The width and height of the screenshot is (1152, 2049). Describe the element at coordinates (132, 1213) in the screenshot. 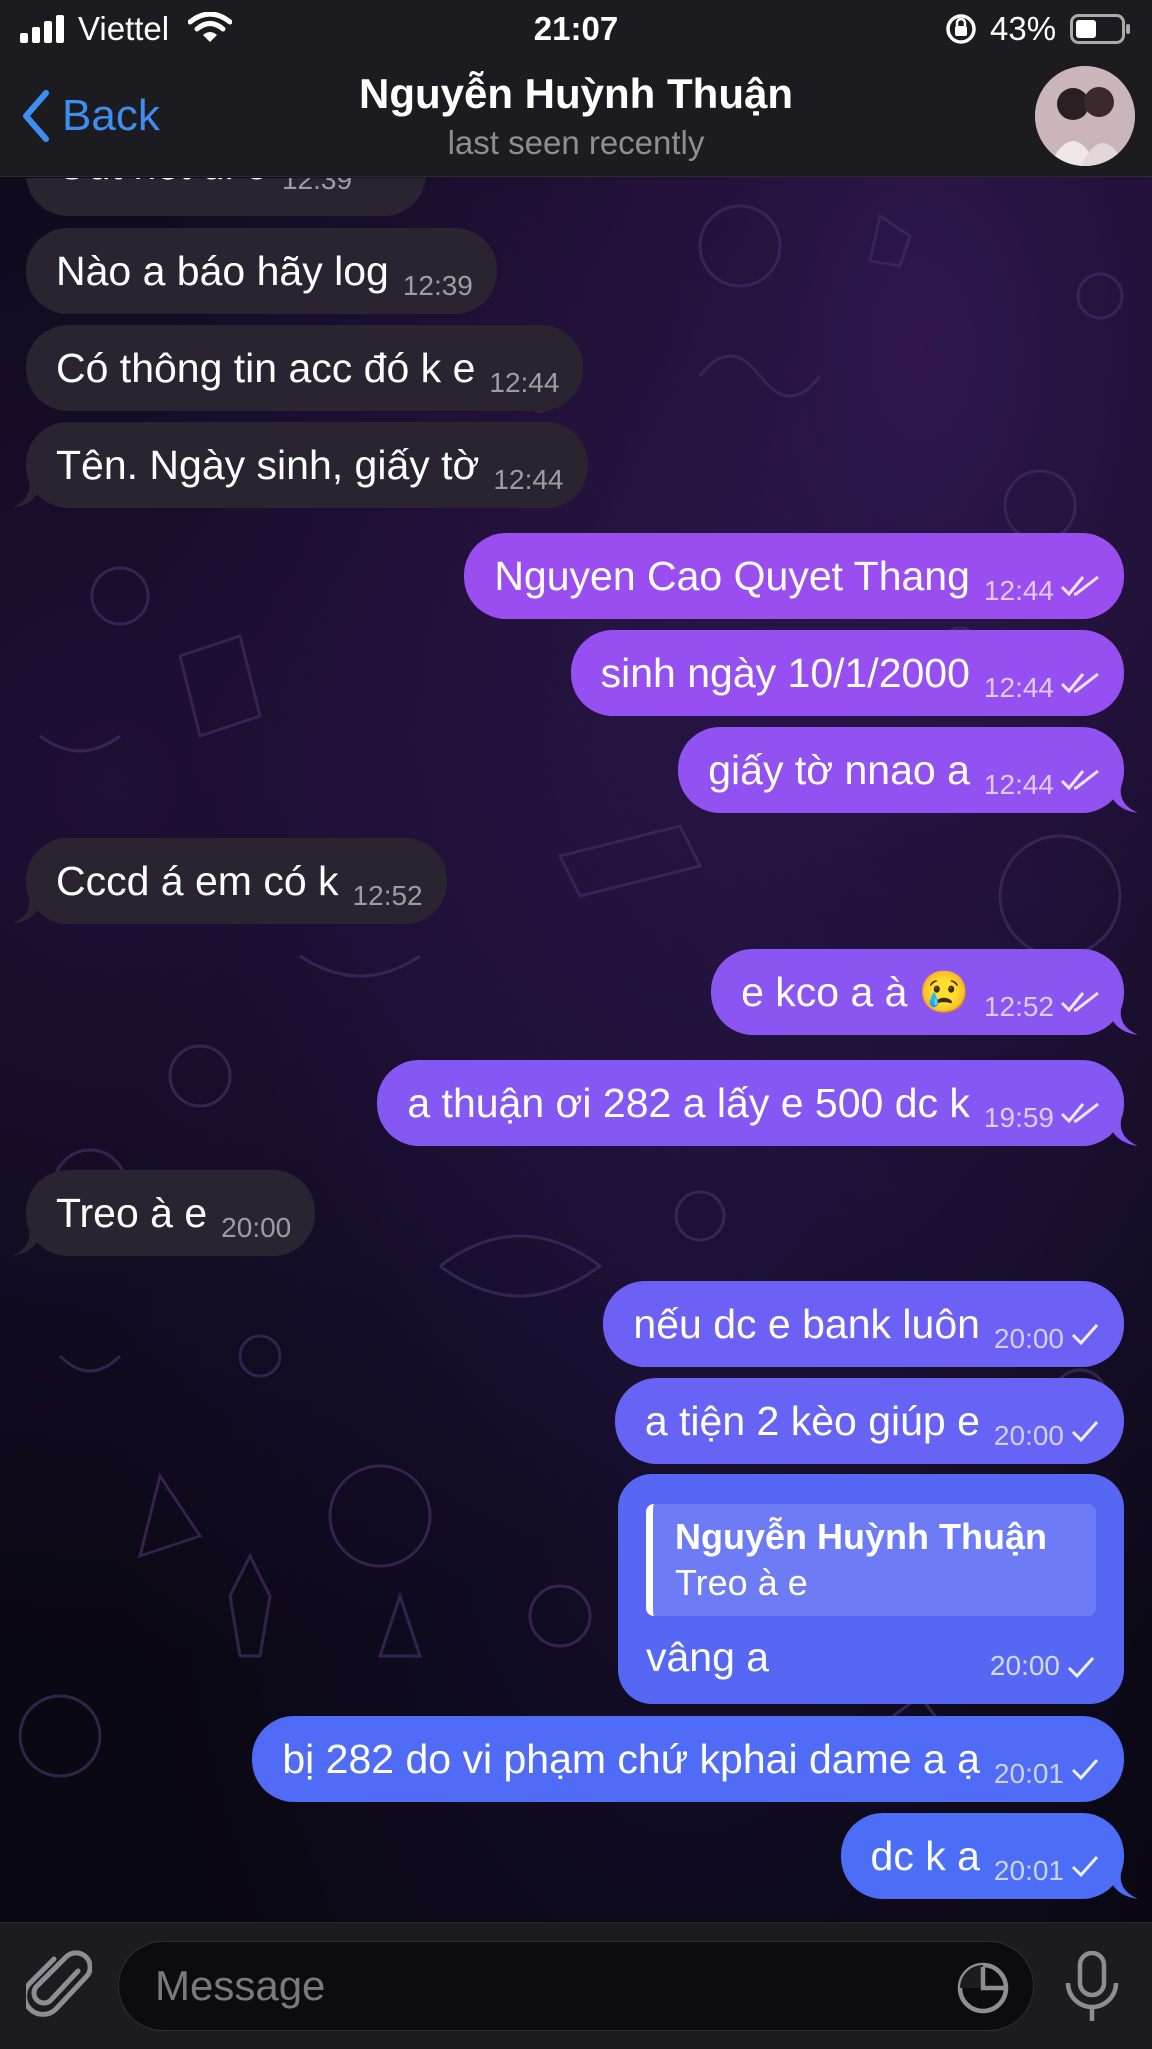

I see `message-text: Treo à e` at that location.